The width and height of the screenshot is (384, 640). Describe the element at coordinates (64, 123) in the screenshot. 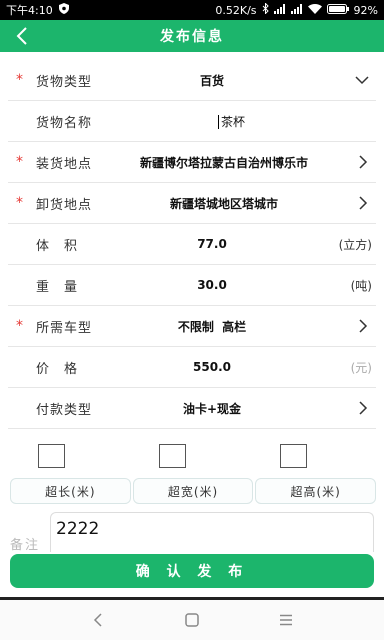

I see `goods-name-label: 货物名称` at that location.